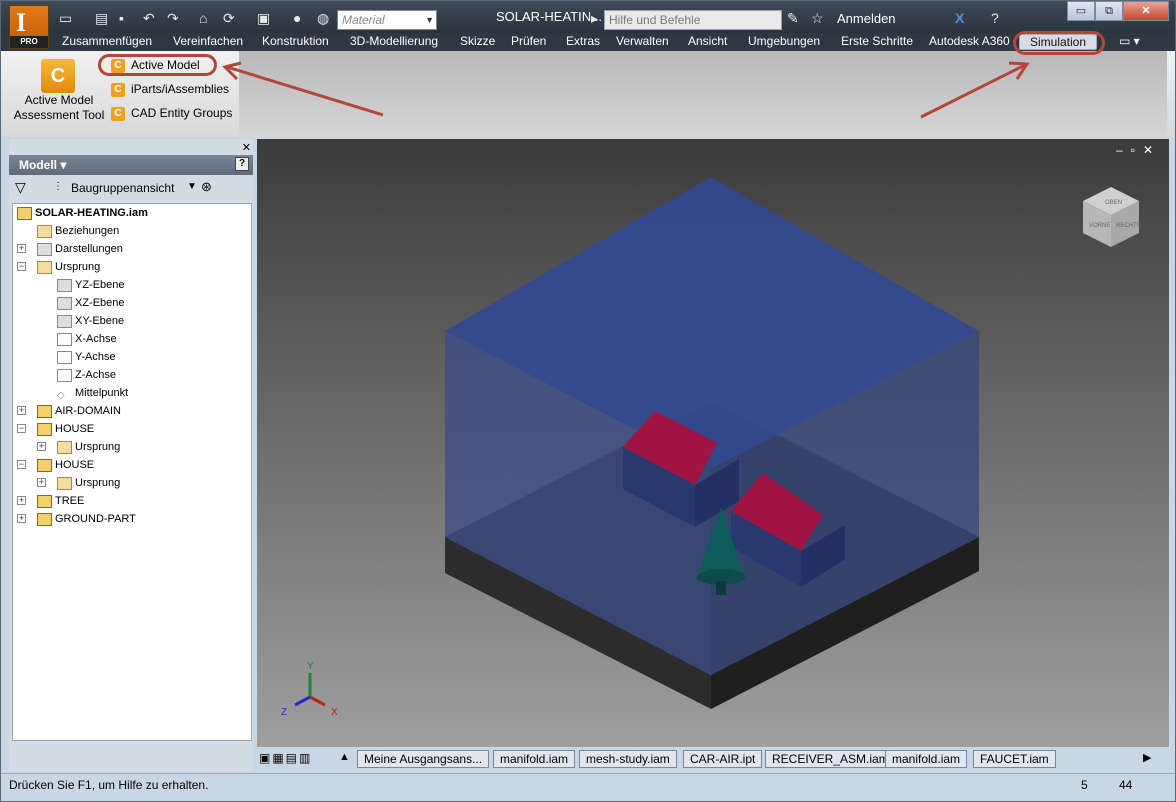 Image resolution: width=1176 pixels, height=802 pixels. What do you see at coordinates (44, 267) in the screenshot?
I see `folder-open-icon` at bounding box center [44, 267].